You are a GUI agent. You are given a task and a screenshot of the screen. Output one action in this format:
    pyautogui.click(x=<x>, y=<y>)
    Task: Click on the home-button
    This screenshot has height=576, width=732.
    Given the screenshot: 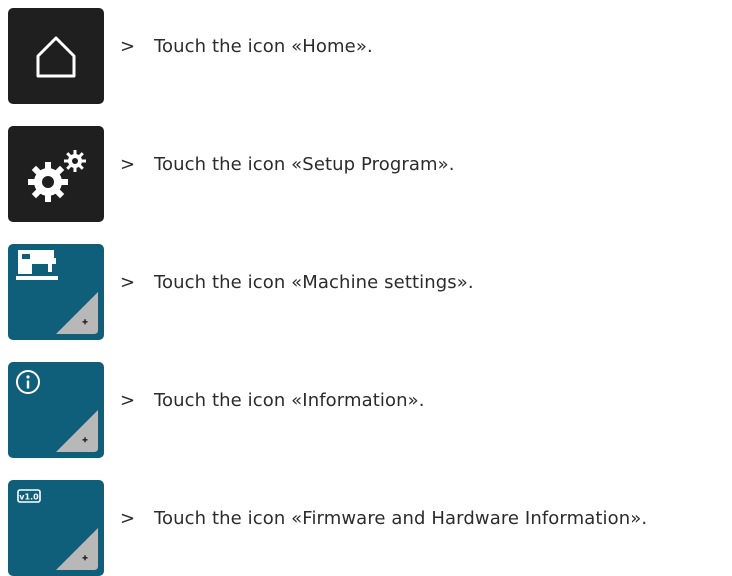 What is the action you would take?
    pyautogui.click(x=56, y=56)
    